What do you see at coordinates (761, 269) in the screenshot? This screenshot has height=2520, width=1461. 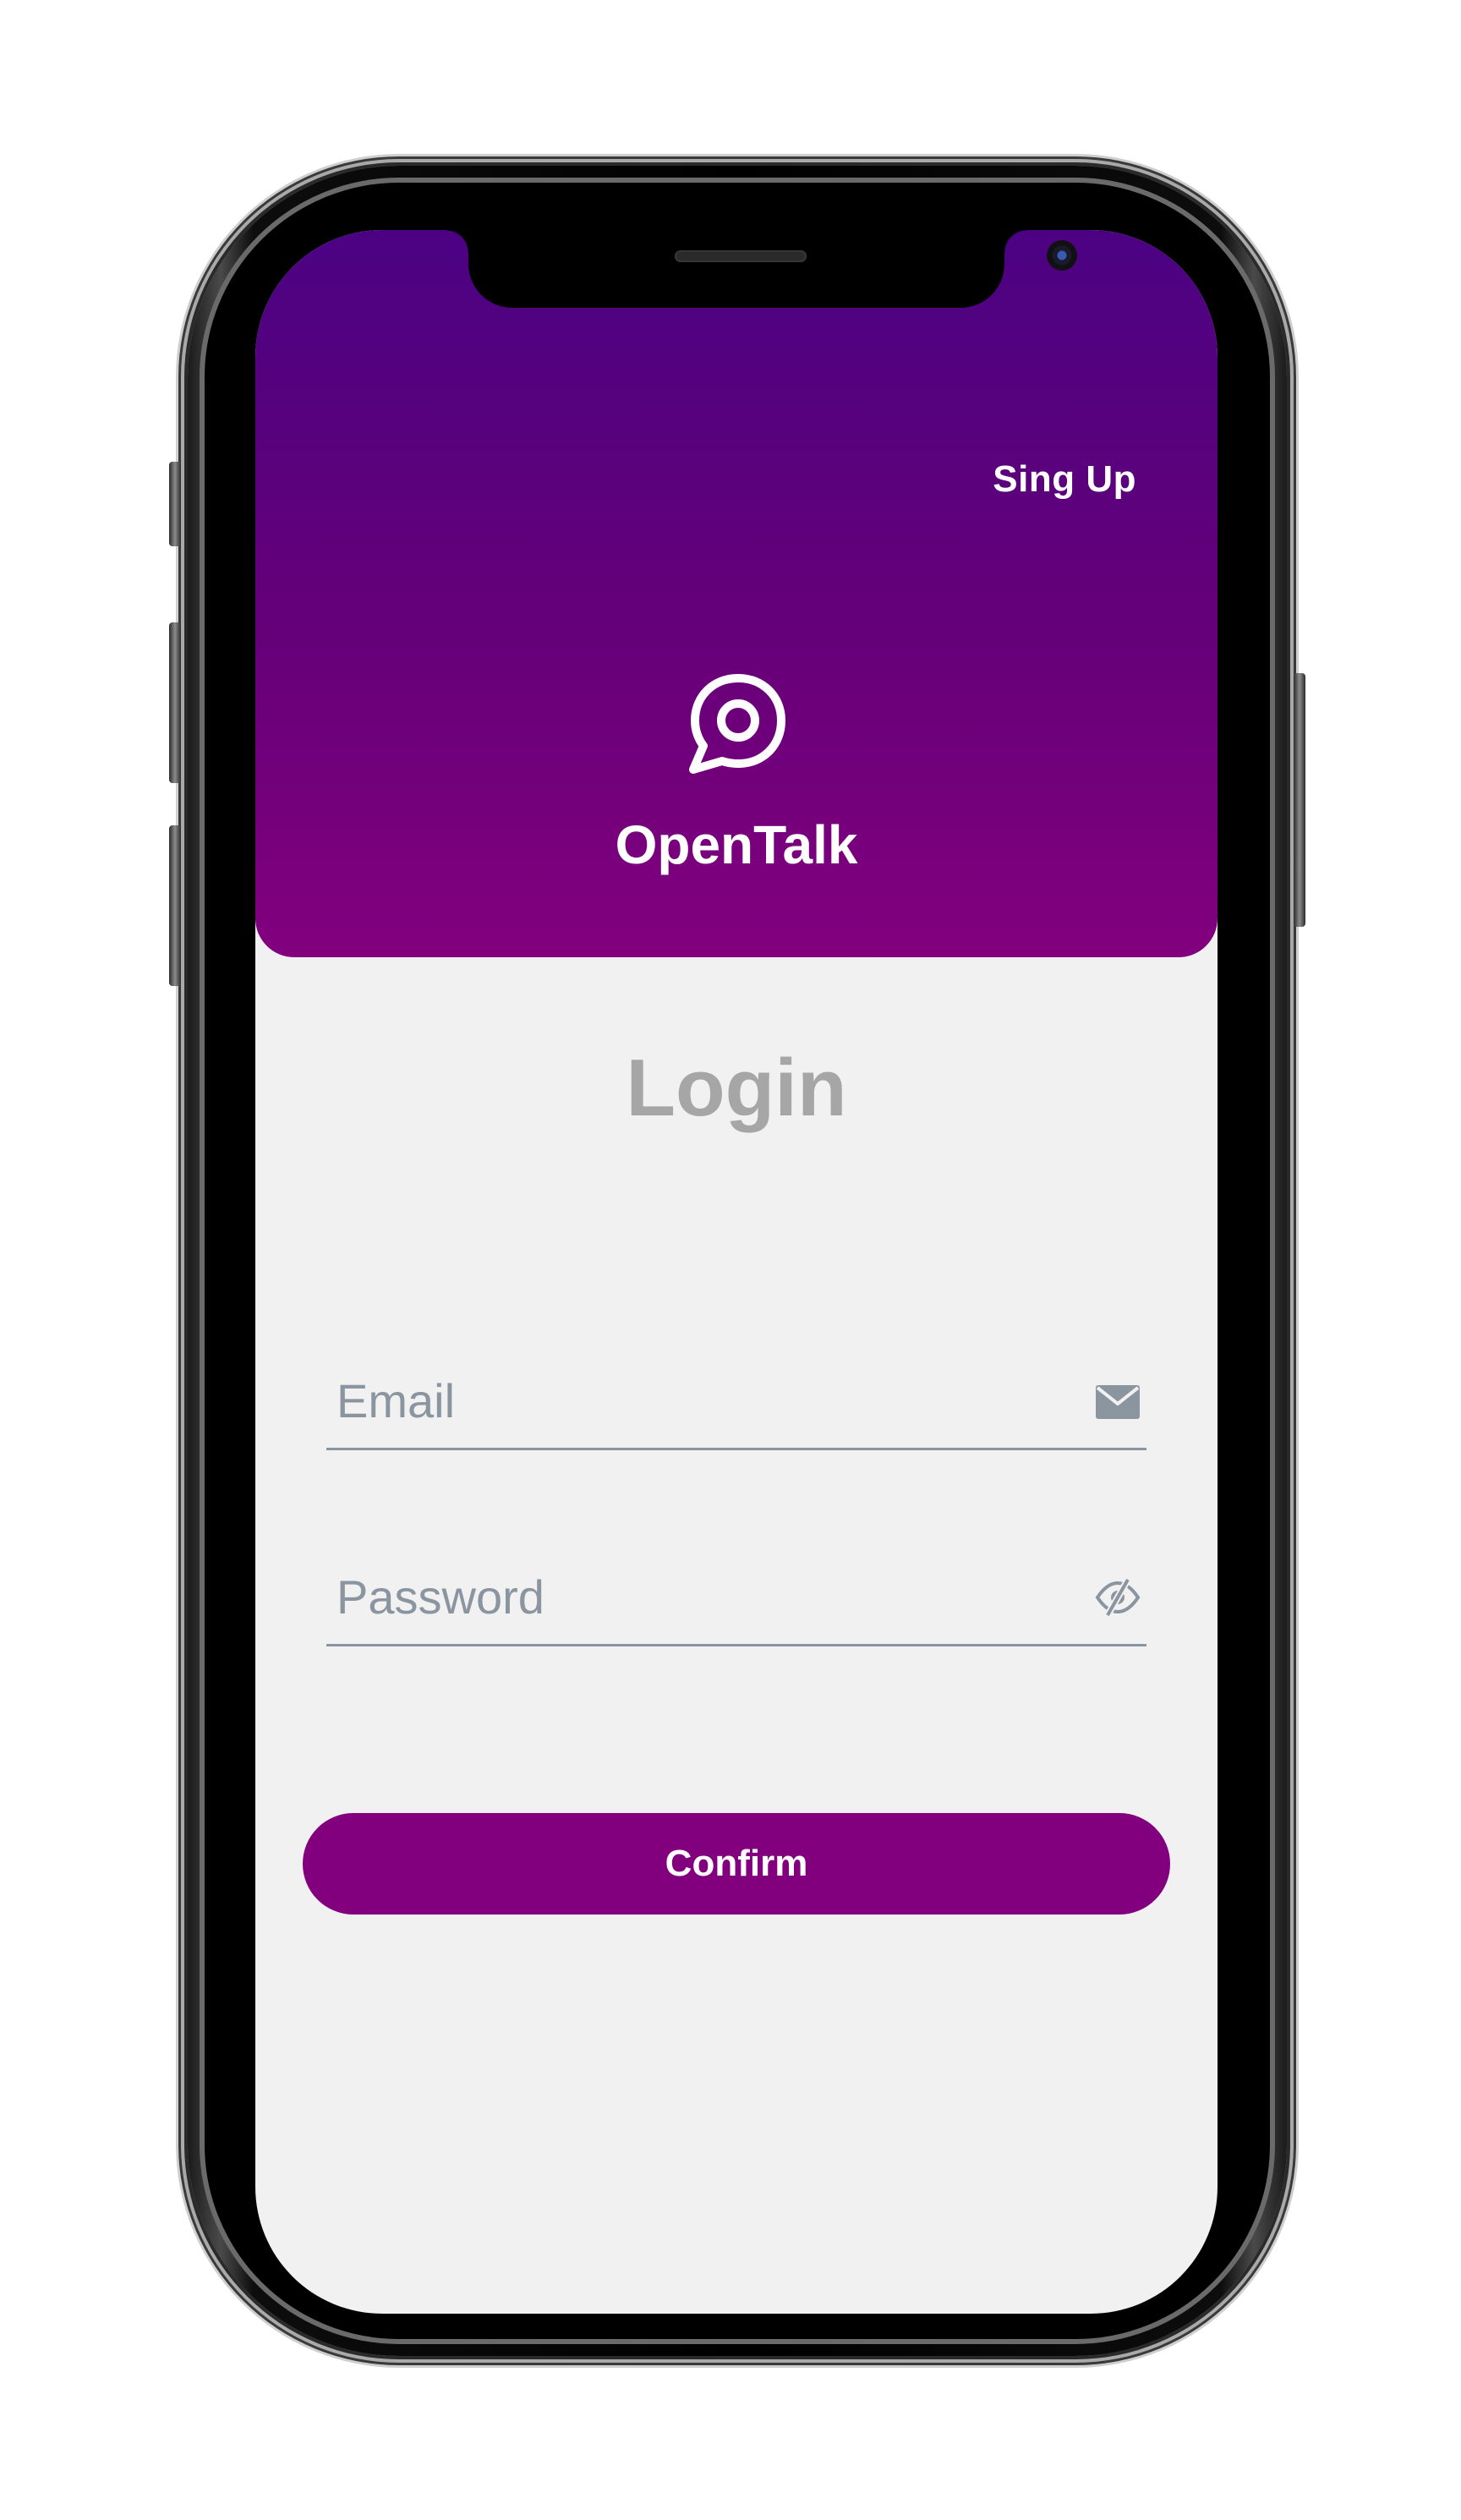 I see `notch` at bounding box center [761, 269].